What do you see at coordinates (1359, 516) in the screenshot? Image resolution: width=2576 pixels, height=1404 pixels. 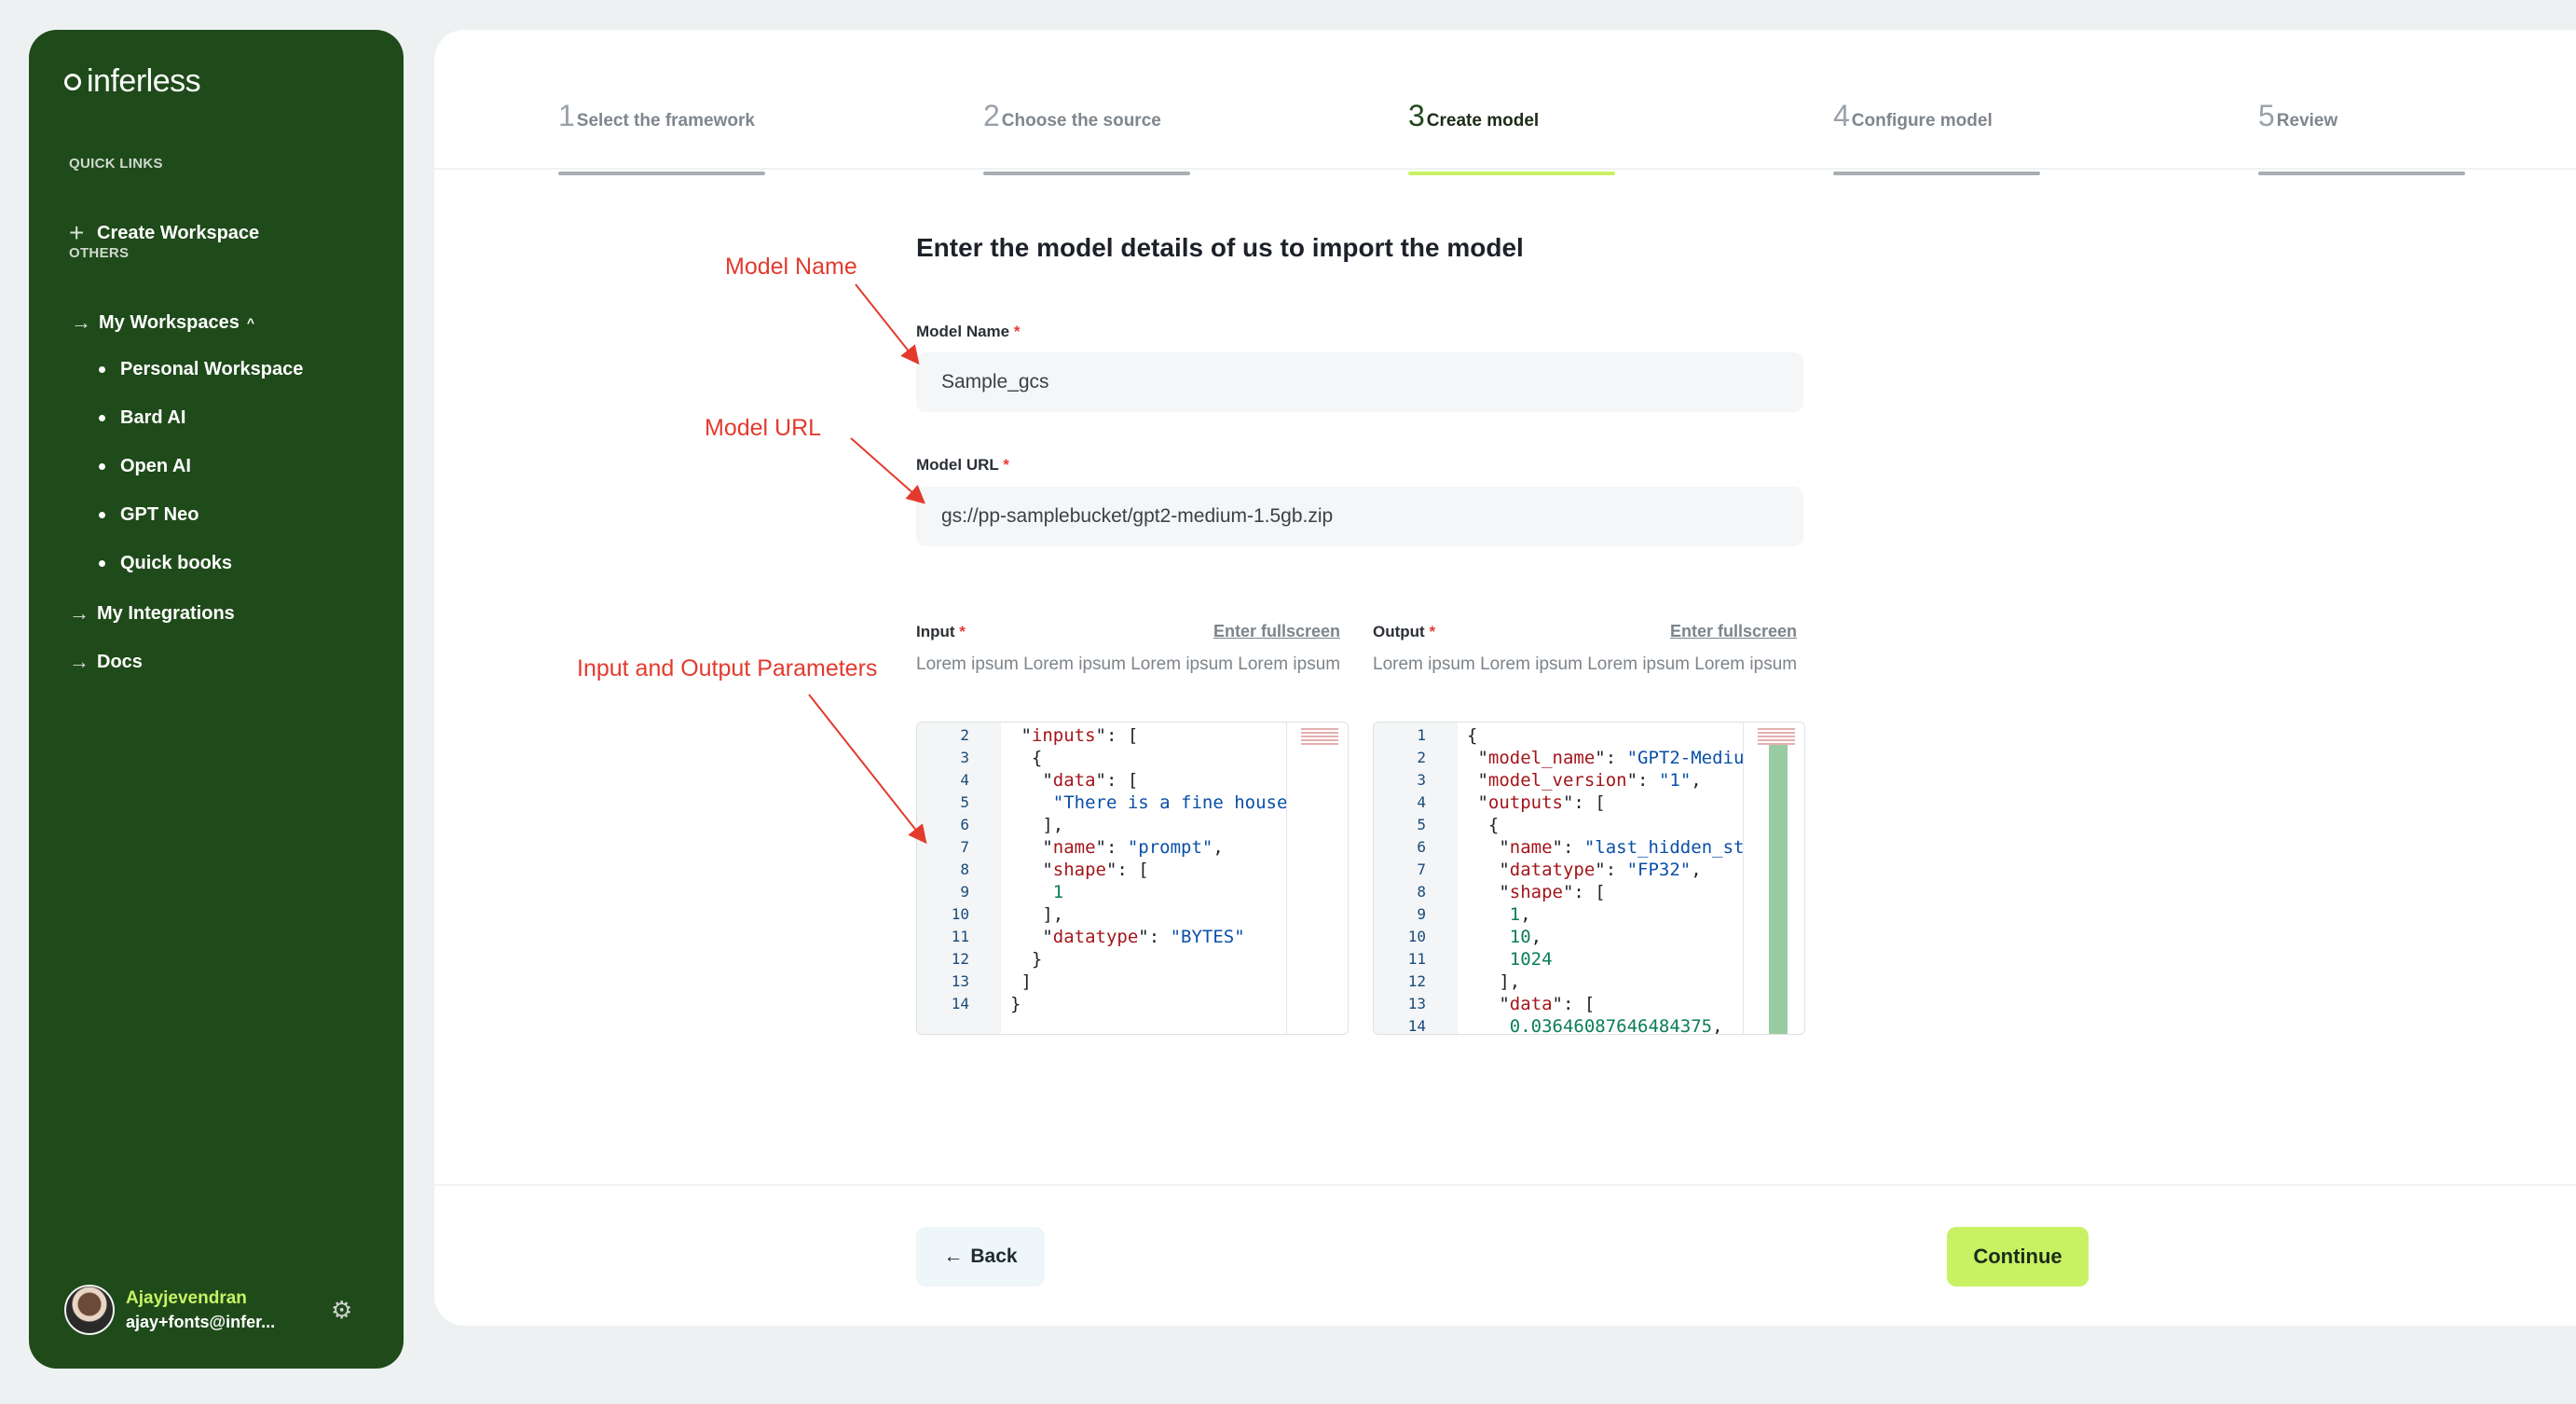 I see `model-url-input` at bounding box center [1359, 516].